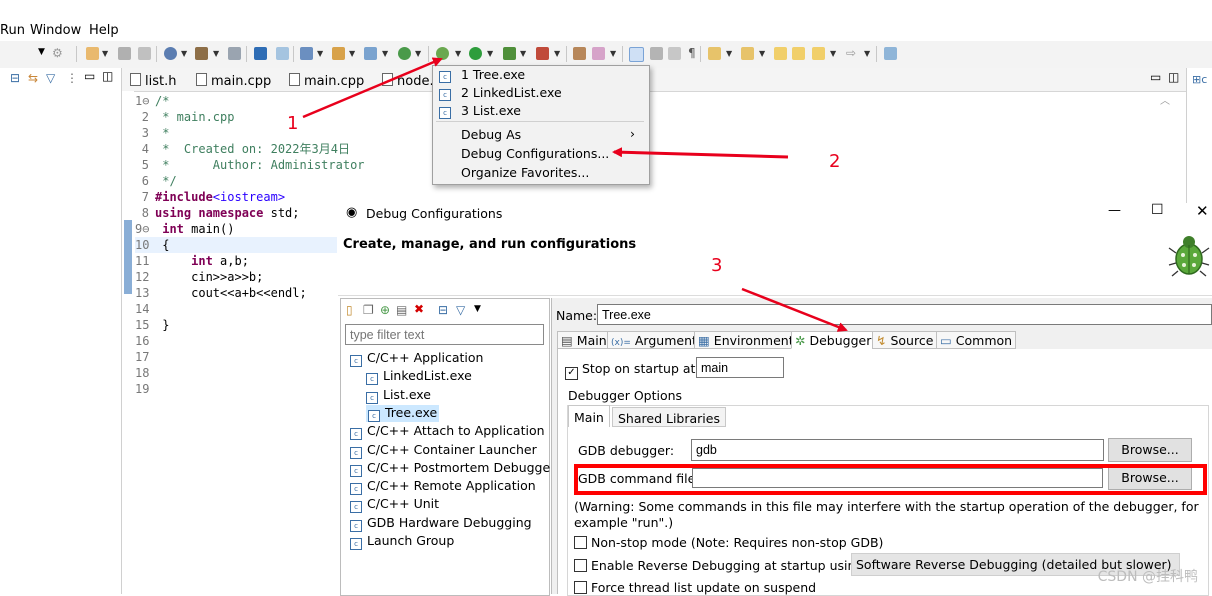 The height and width of the screenshot is (596, 1212). What do you see at coordinates (717, 265) in the screenshot?
I see `annotation-3: 3` at bounding box center [717, 265].